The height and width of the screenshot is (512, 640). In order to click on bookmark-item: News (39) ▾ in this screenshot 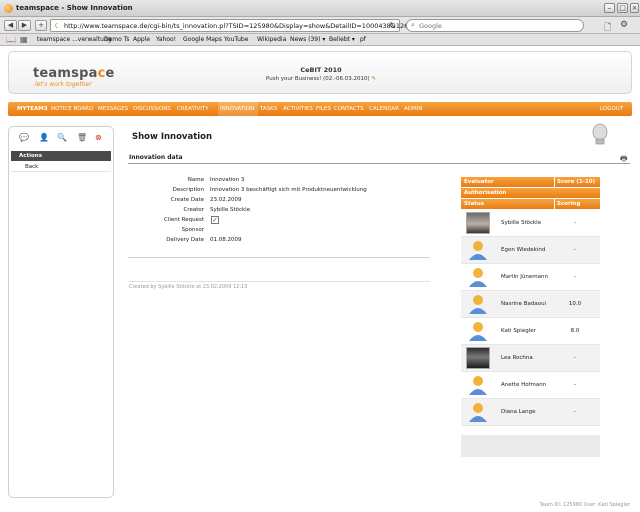, I will do `click(307, 39)`.